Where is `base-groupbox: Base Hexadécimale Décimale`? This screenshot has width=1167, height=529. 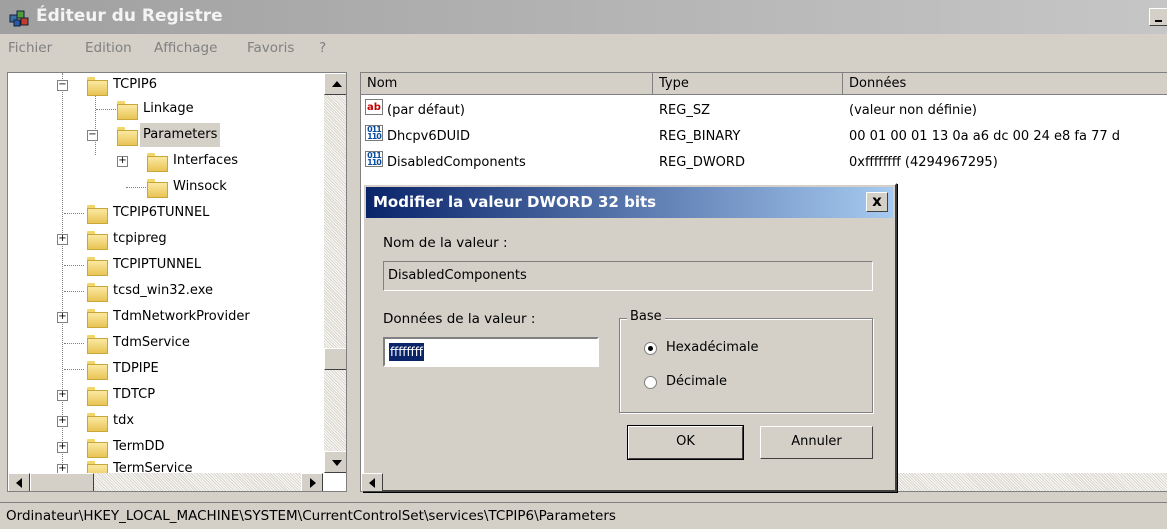
base-groupbox: Base Hexadécimale Décimale is located at coordinates (746, 361).